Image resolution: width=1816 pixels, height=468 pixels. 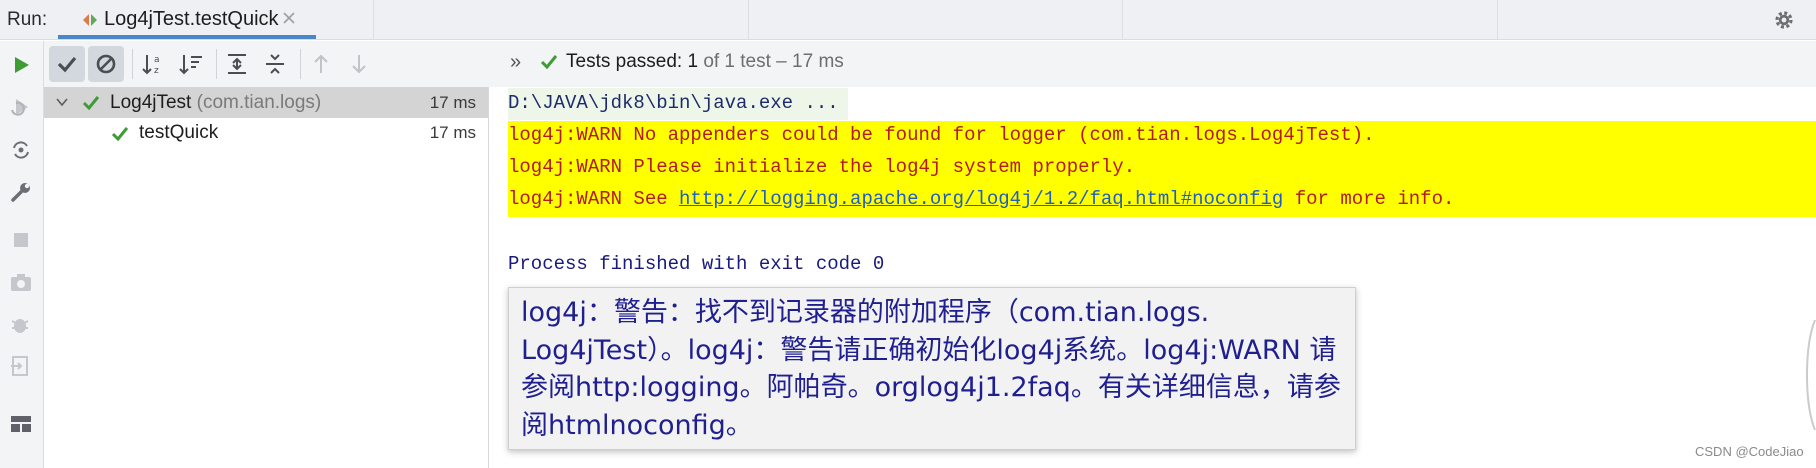 I want to click on layout-icon, so click(x=21, y=424).